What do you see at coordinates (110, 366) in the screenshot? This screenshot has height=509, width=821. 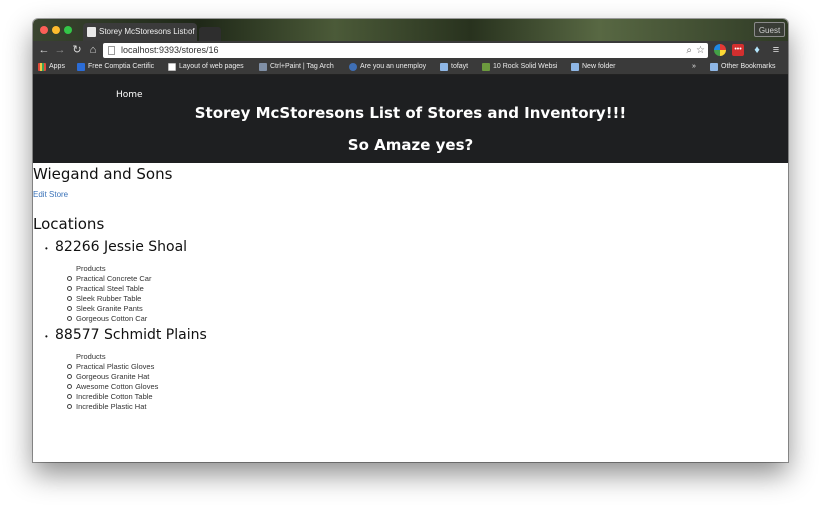 I see `product-item: Practical Plastic Gloves` at bounding box center [110, 366].